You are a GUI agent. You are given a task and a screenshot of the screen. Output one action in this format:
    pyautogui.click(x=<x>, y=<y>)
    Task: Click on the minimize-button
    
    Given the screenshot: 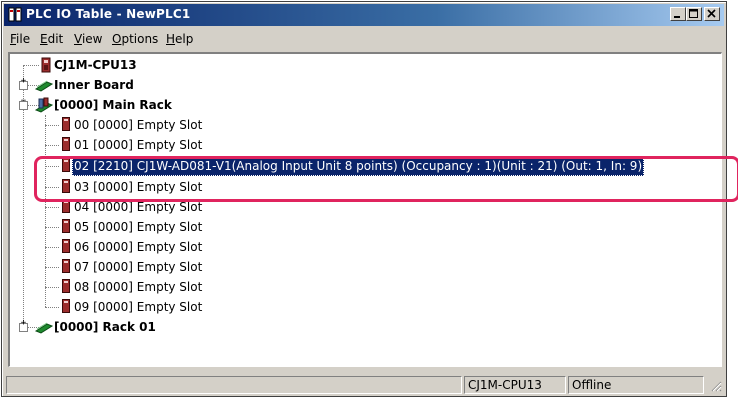 What is the action you would take?
    pyautogui.click(x=678, y=14)
    